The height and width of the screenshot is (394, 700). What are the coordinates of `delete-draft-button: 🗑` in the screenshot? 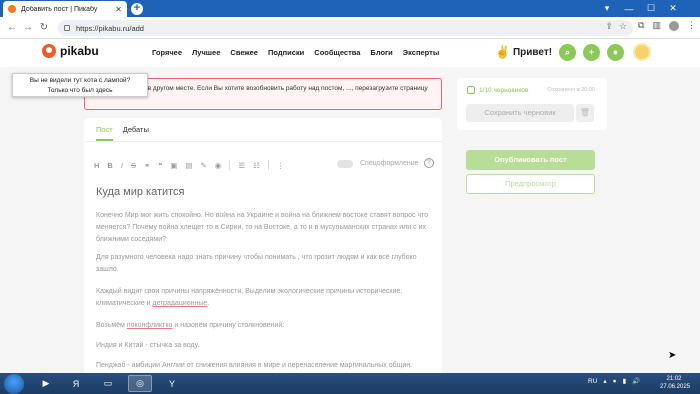 It's located at (585, 113).